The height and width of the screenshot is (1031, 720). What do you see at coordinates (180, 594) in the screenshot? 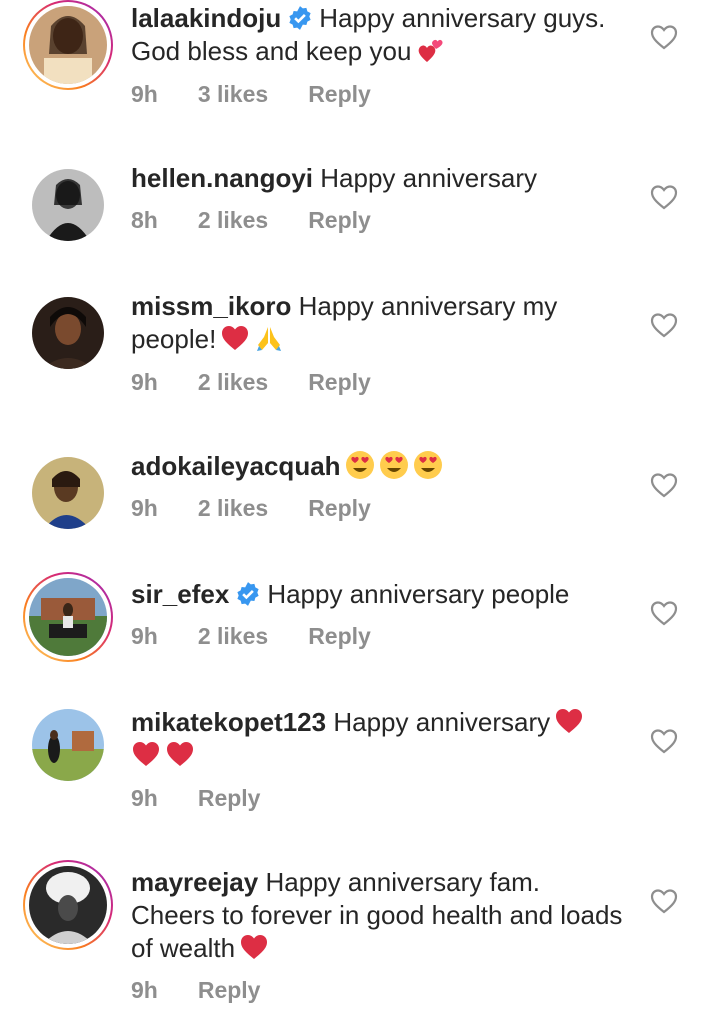
I see `comment-username: sir_efex` at bounding box center [180, 594].